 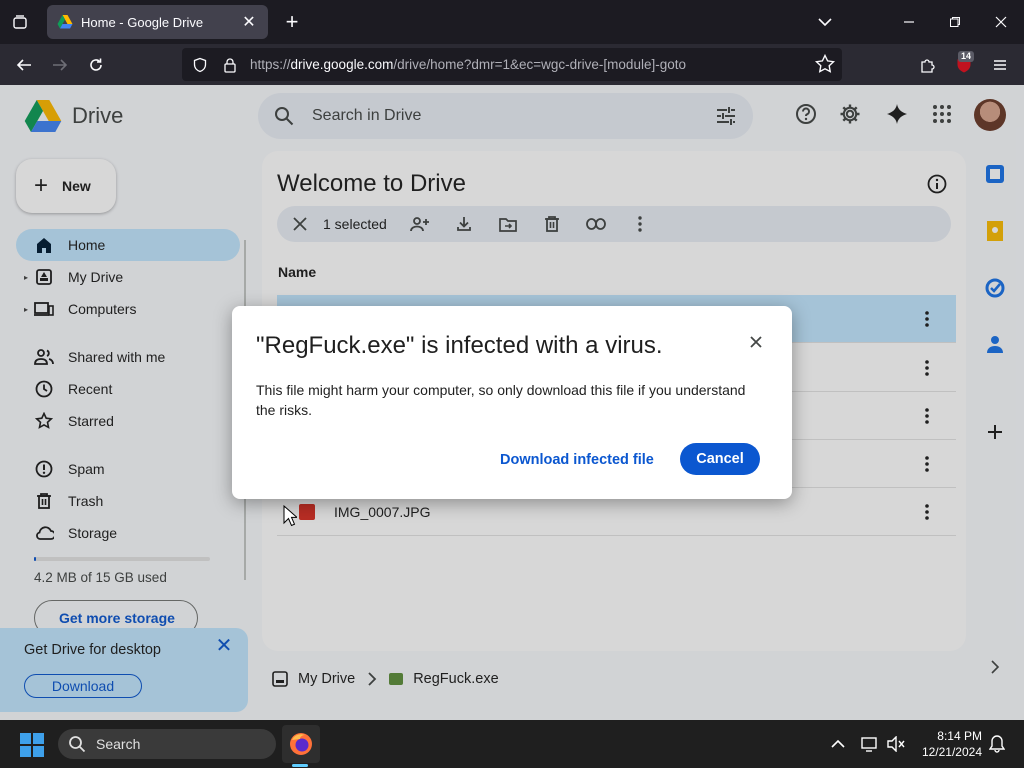 I want to click on dialog-title: "RegFuck.exe" is infected with a virus., so click(x=459, y=345).